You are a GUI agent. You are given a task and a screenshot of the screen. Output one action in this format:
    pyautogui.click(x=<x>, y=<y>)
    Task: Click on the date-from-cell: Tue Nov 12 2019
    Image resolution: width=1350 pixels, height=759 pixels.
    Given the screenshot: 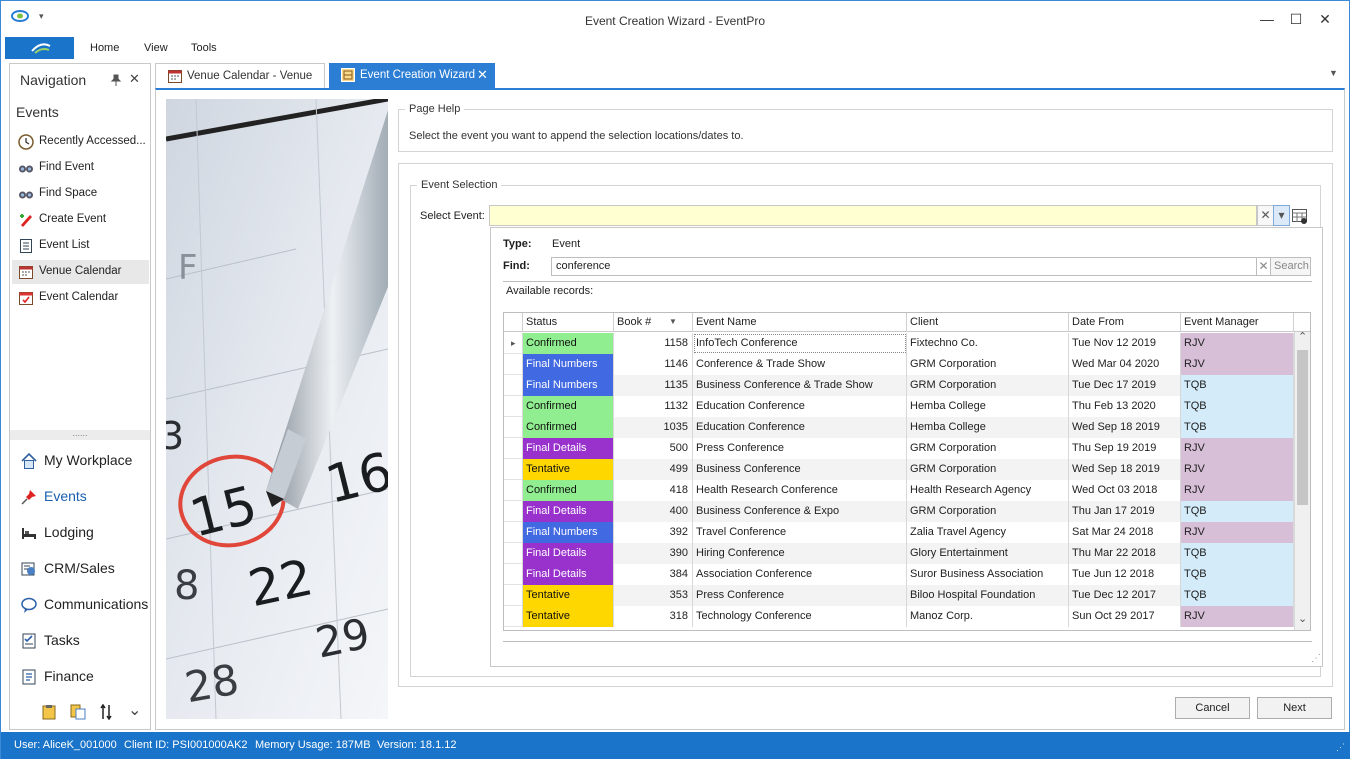 What is the action you would take?
    pyautogui.click(x=1125, y=343)
    